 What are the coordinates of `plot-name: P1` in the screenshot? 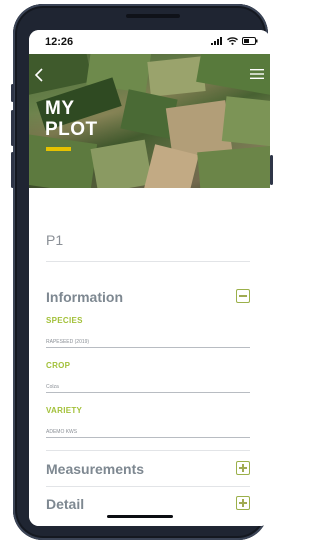 It's located at (55, 240).